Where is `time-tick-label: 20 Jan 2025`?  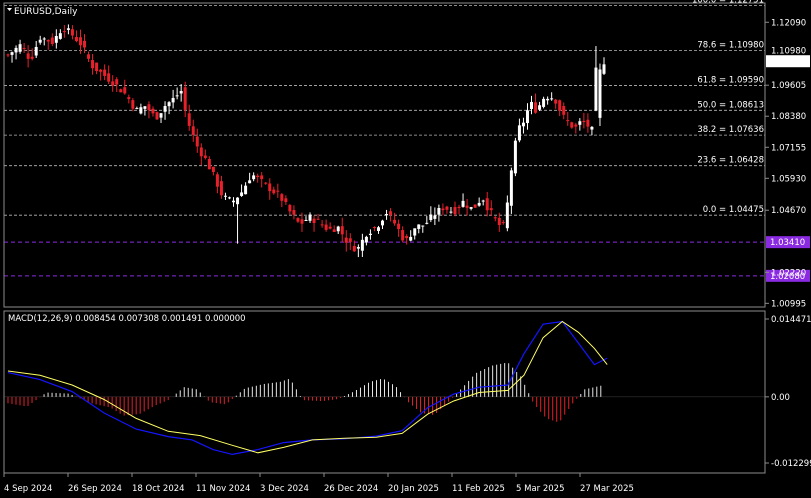 time-tick-label: 20 Jan 2025 is located at coordinates (413, 489).